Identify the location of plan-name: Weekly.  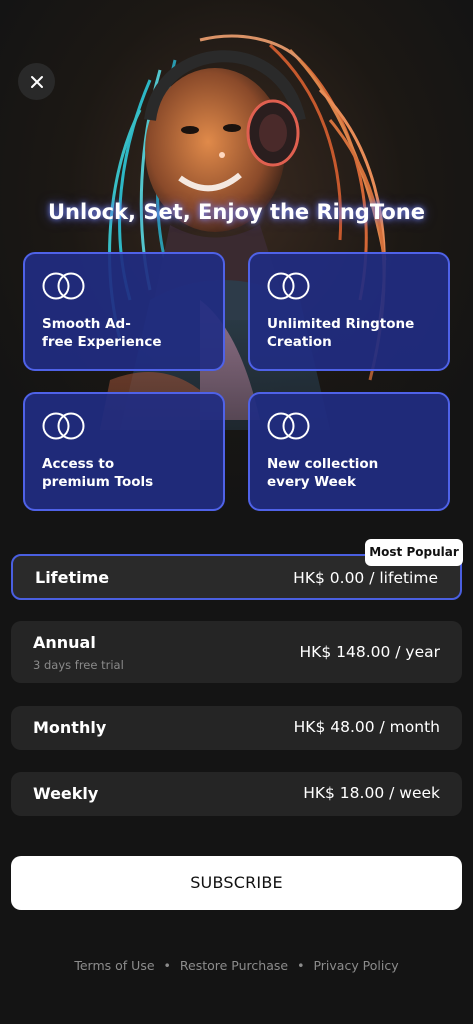
(66, 793).